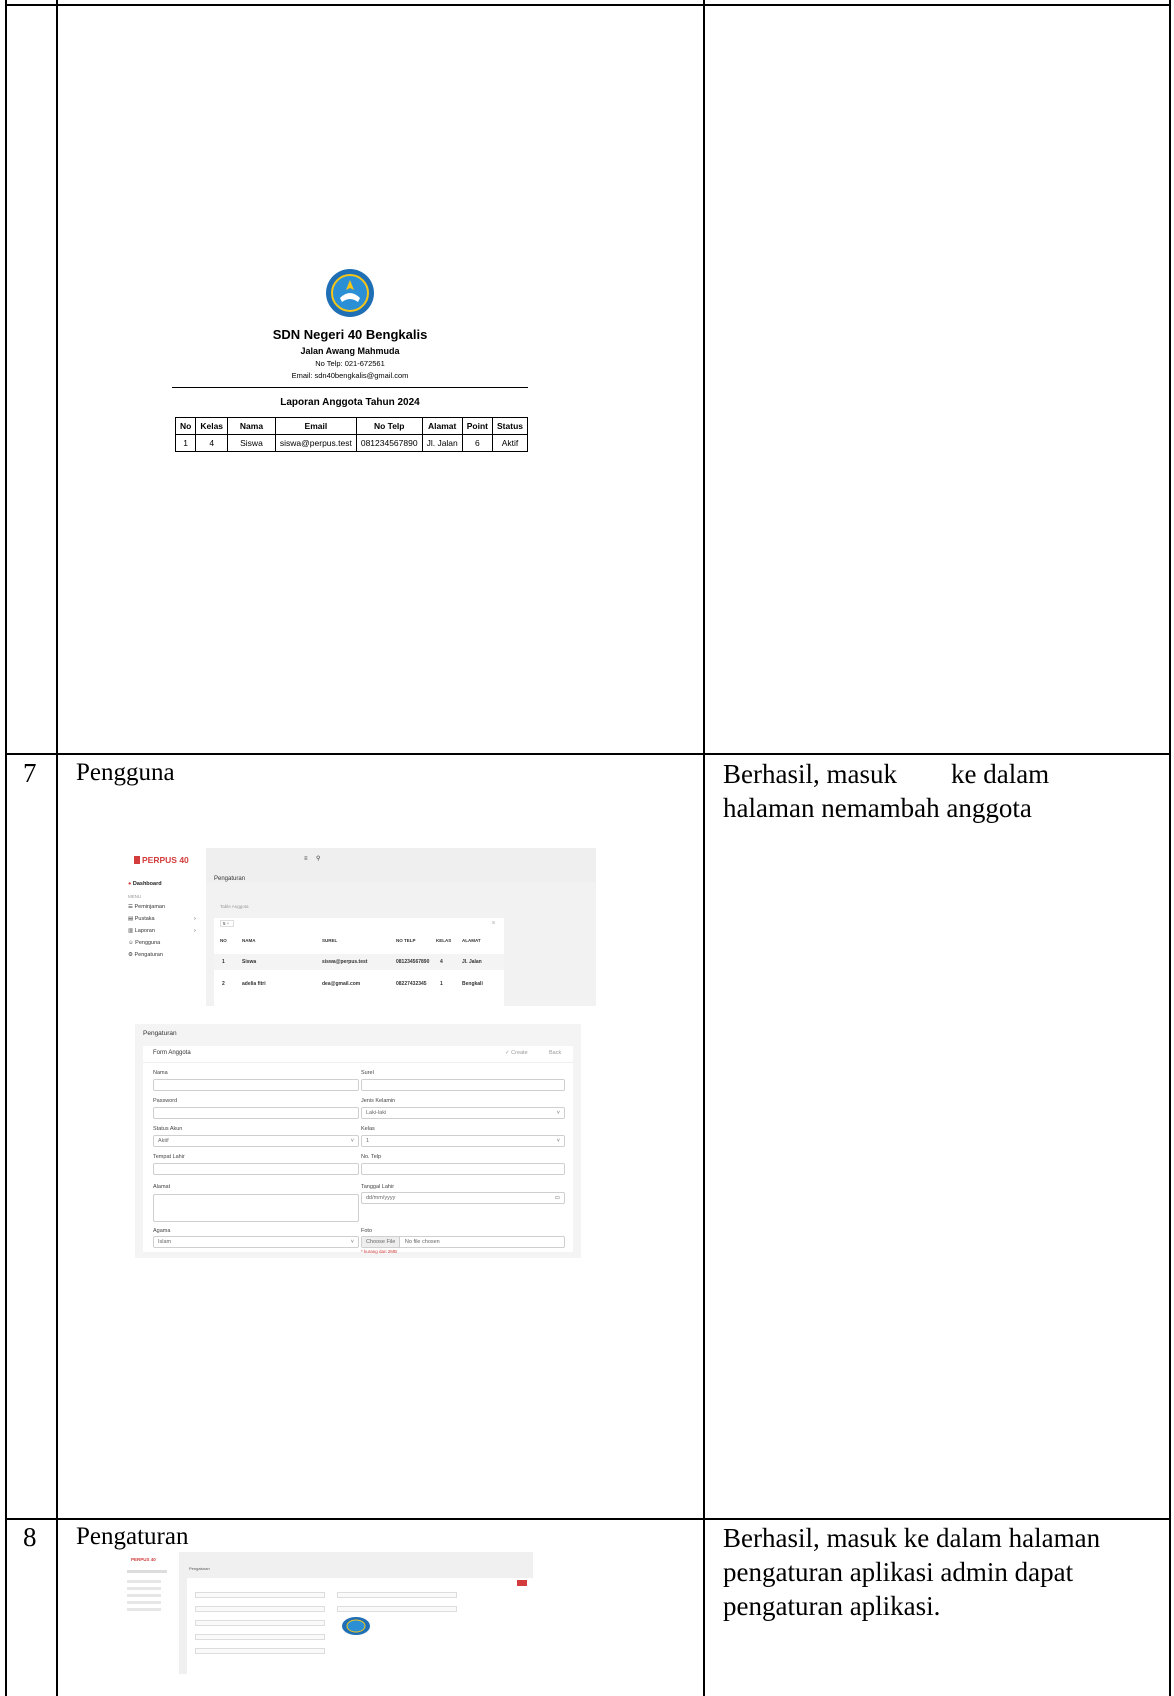 This screenshot has width=1174, height=1696. I want to click on jenis-kelamin-value: Laki-laki, so click(376, 1113).